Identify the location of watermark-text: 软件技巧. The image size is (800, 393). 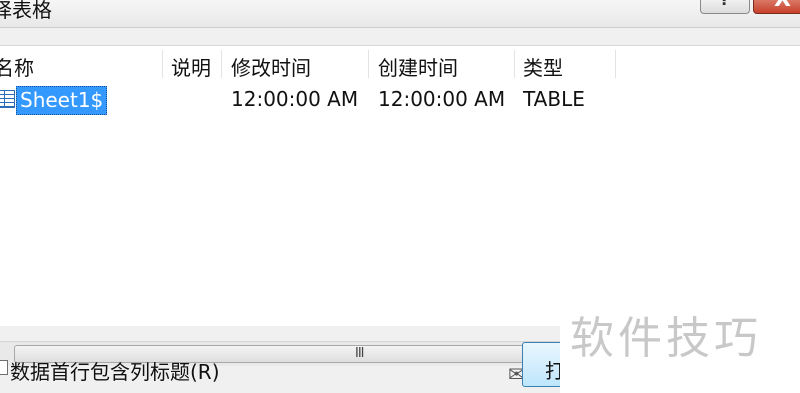
(666, 338).